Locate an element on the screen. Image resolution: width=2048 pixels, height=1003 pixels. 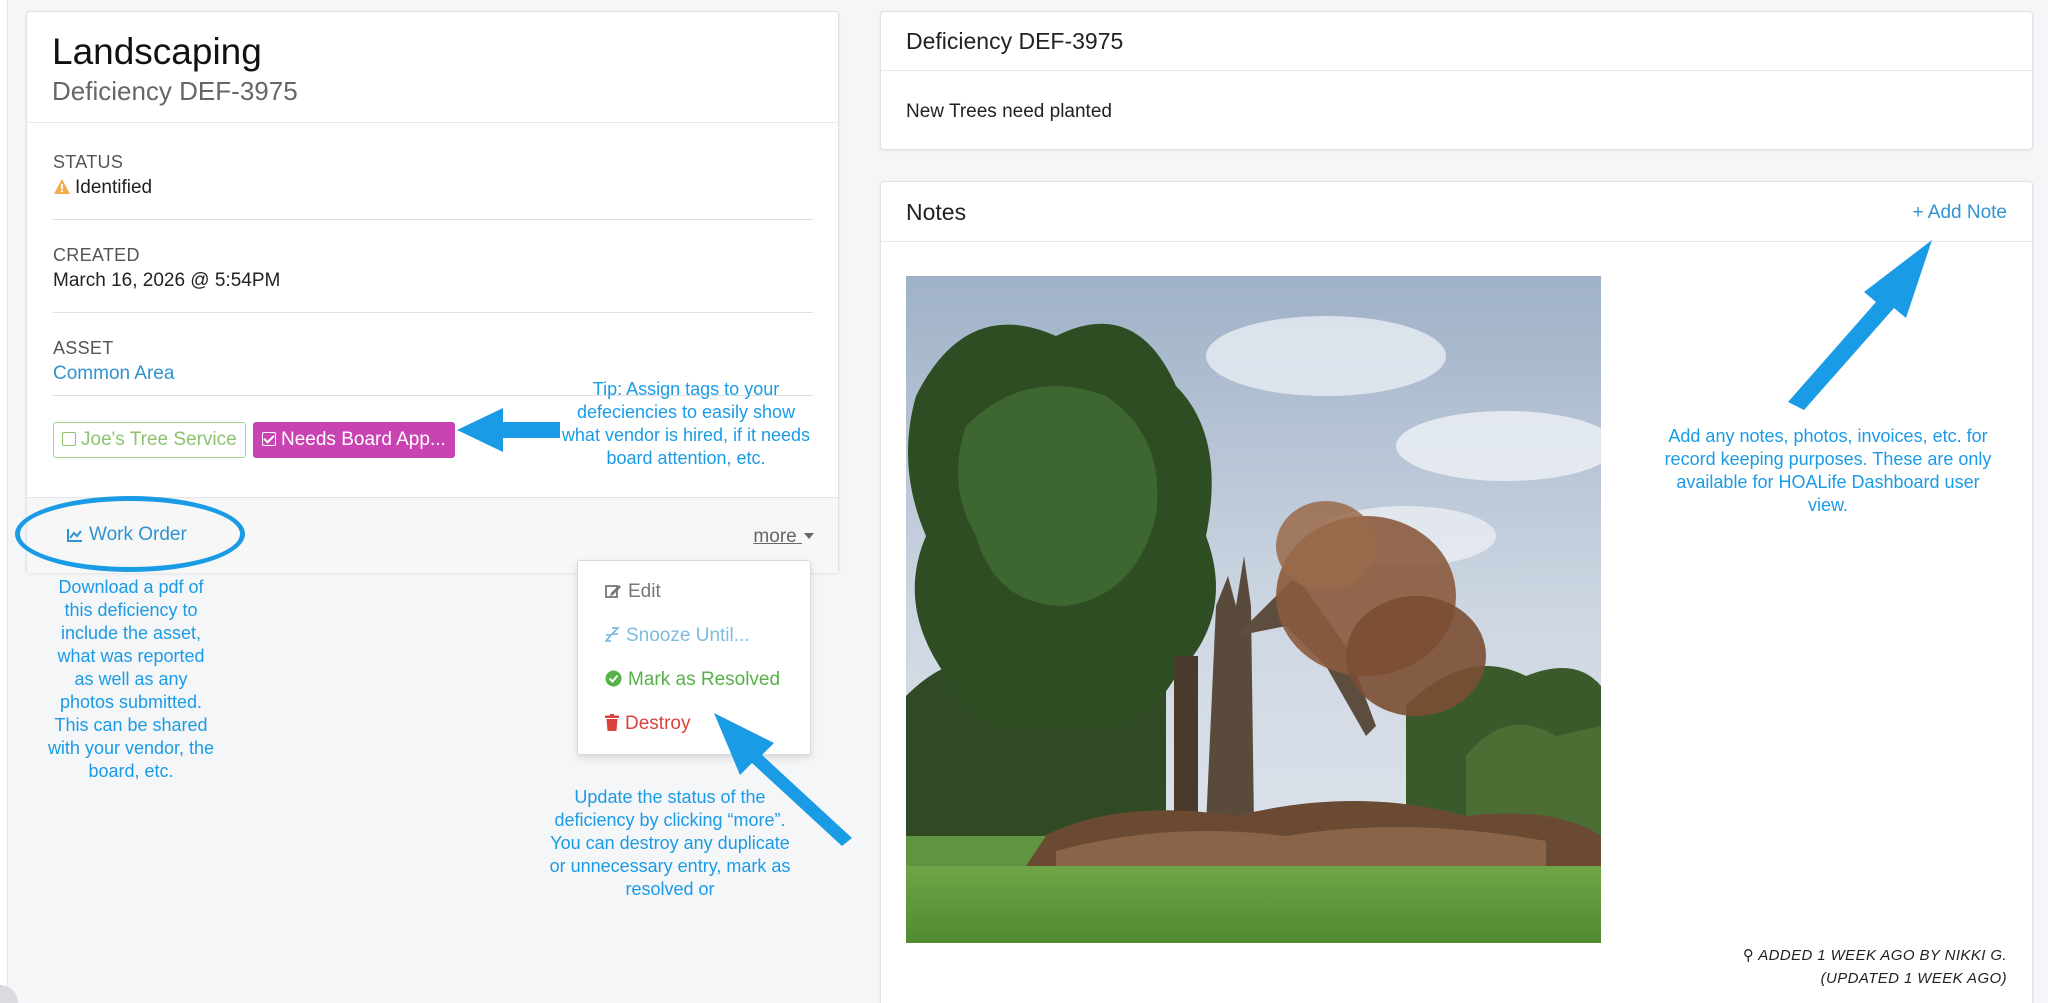
menu-item-mark-resolved: Mark as Resolved is located at coordinates (692, 681).